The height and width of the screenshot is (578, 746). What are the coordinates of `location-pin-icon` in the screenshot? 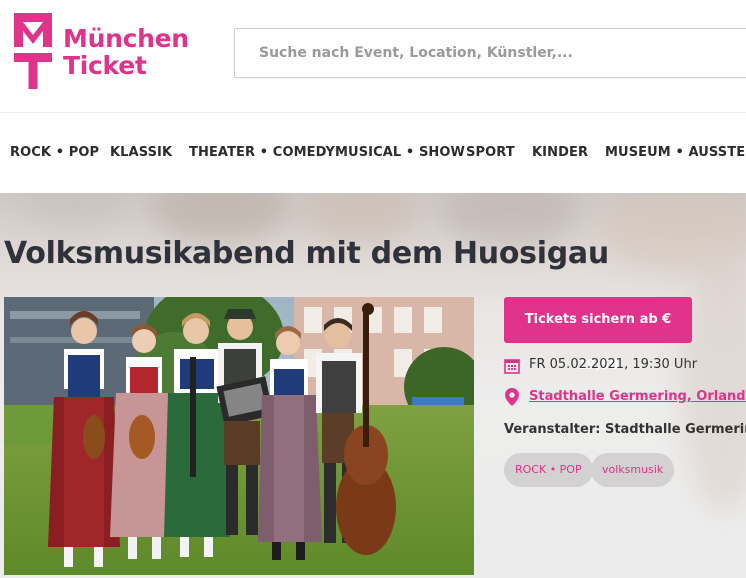 It's located at (512, 397).